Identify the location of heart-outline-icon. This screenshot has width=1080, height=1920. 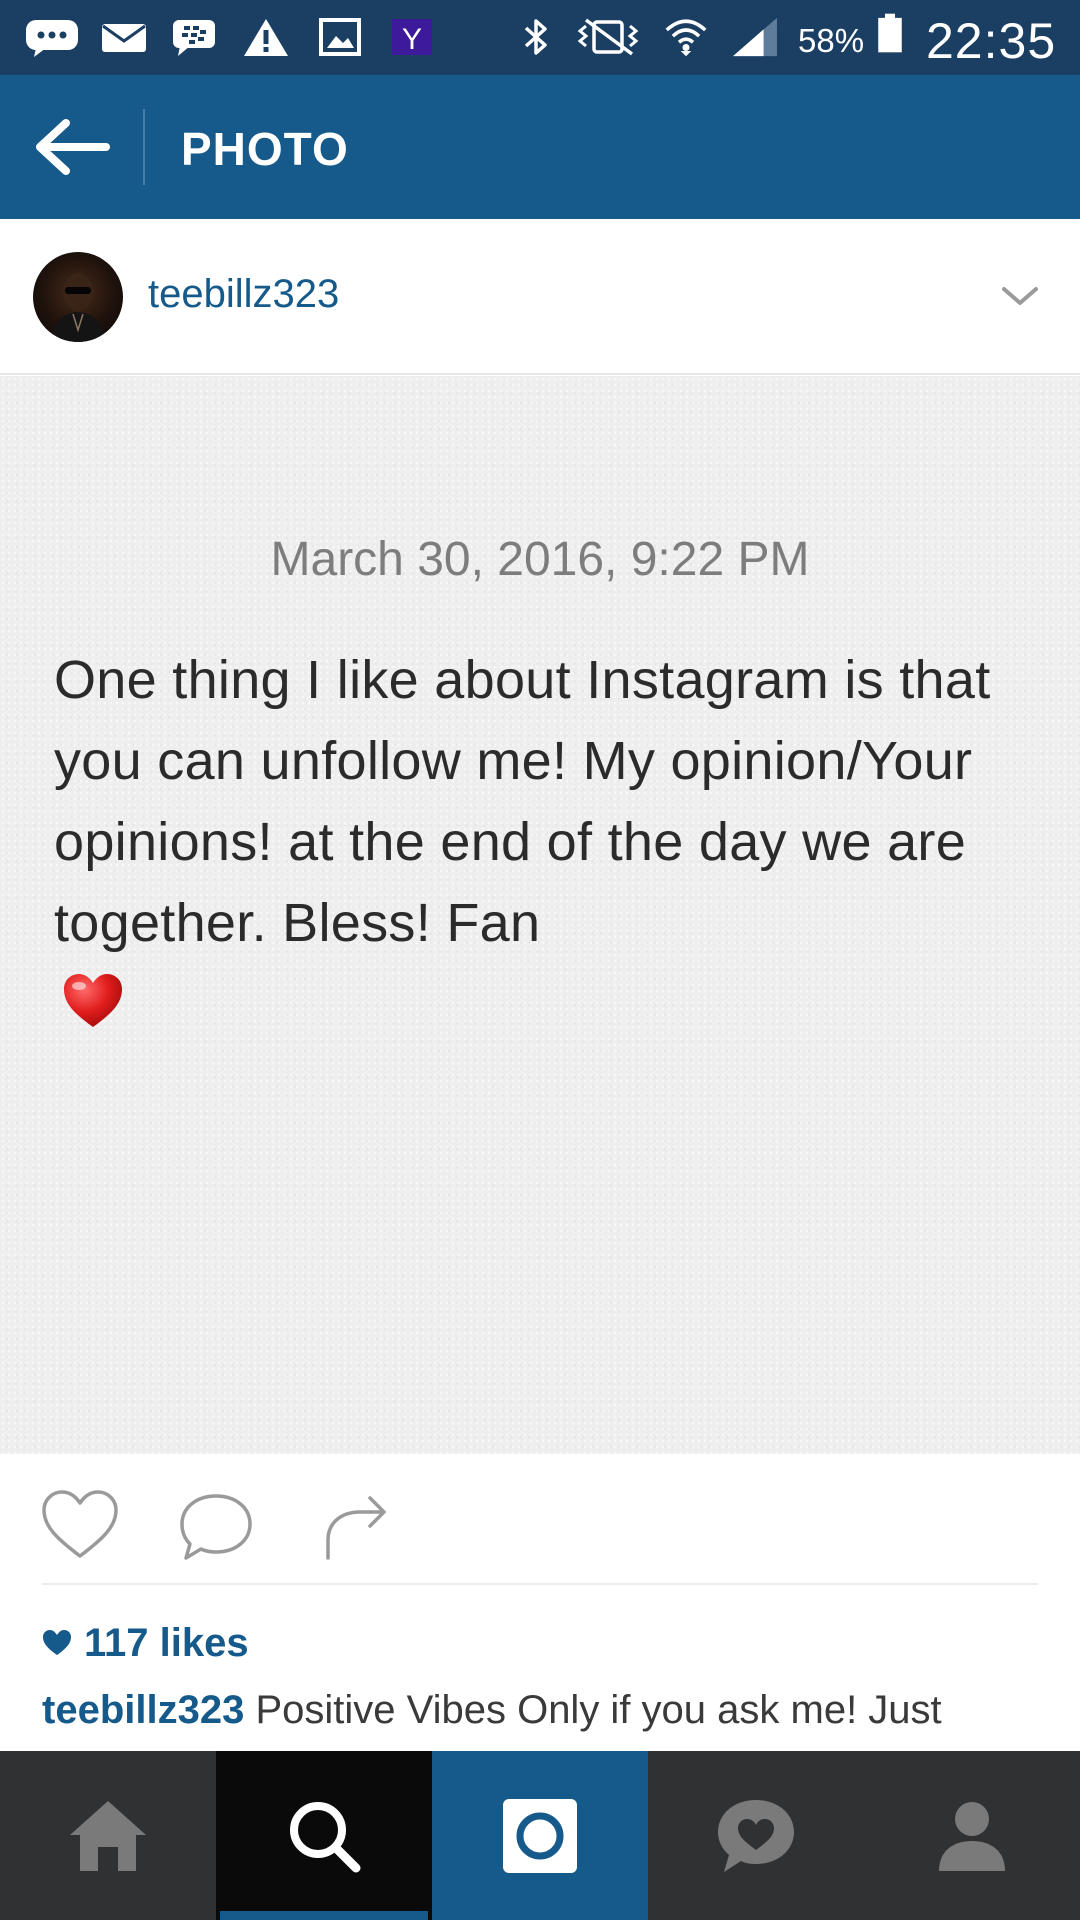
(80, 1526).